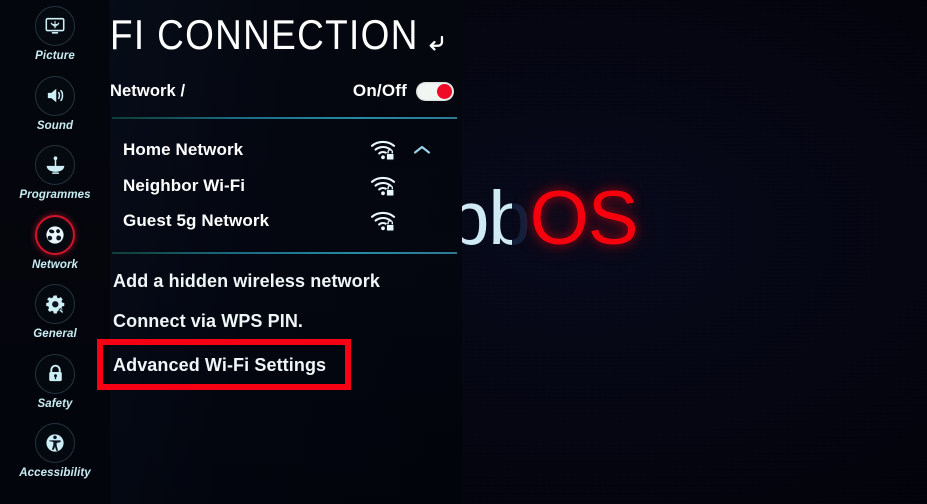 The height and width of the screenshot is (504, 927). I want to click on sidebar-item-general: General, so click(55, 319).